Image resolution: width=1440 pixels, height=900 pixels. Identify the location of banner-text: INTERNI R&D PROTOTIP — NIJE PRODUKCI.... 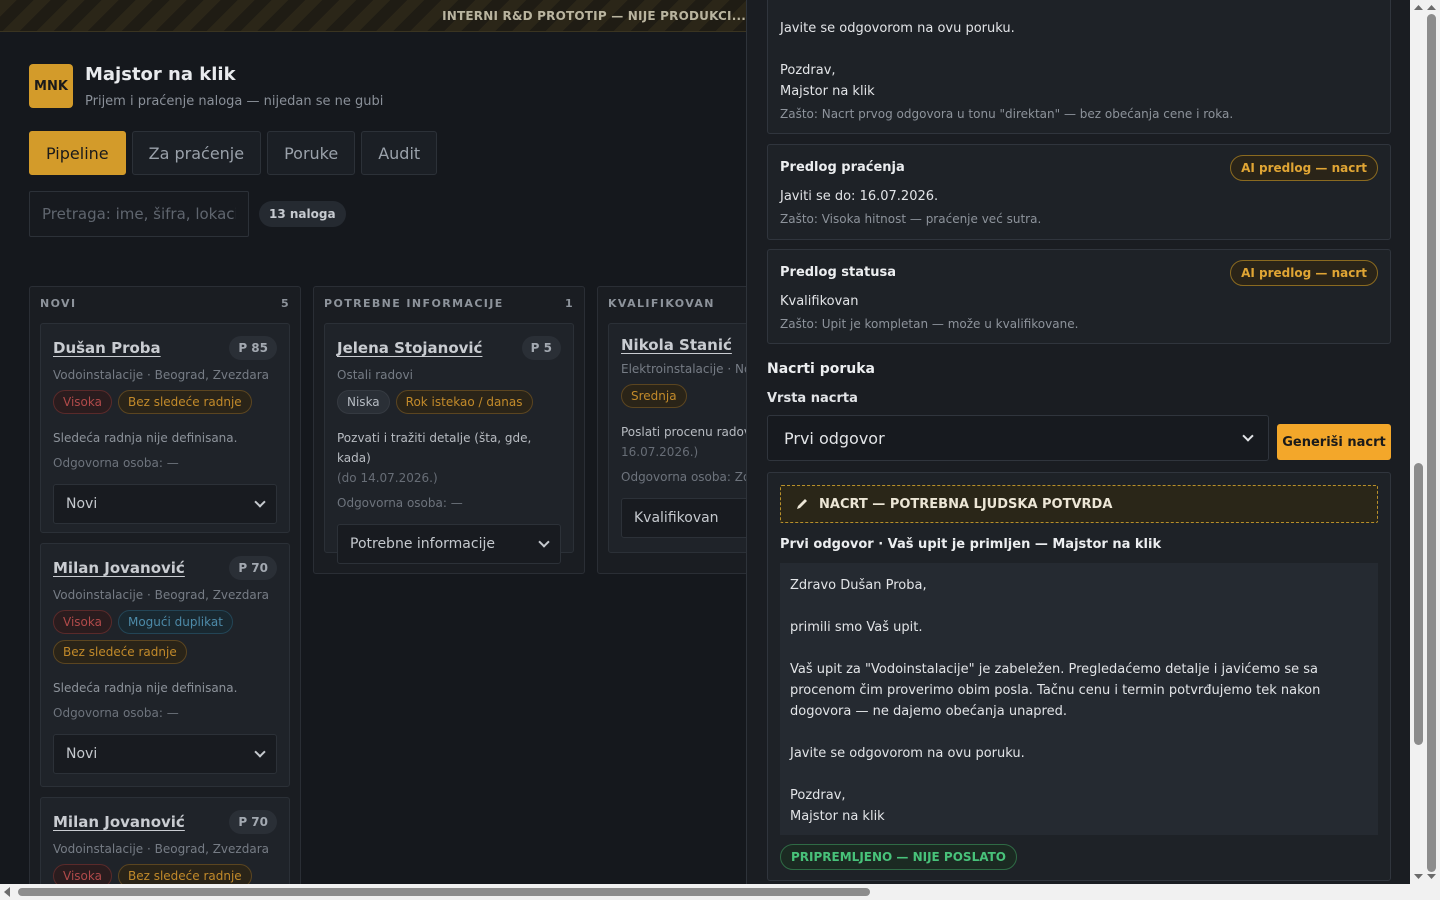
(594, 16).